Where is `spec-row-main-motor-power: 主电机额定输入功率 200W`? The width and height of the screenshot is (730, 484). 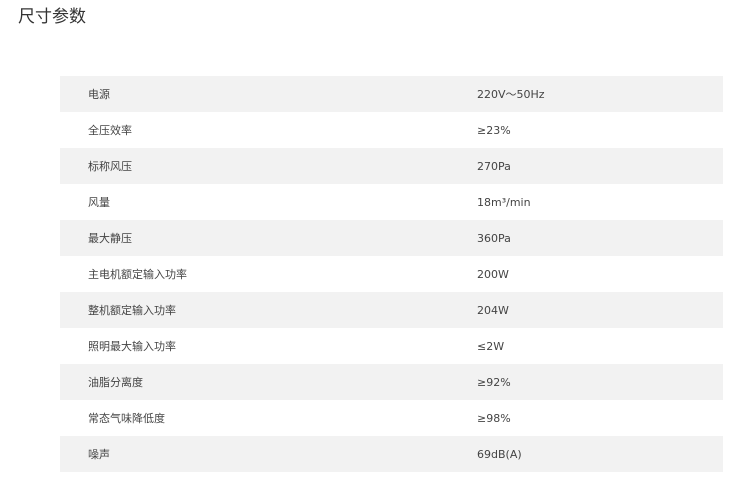 spec-row-main-motor-power: 主电机额定输入功率 200W is located at coordinates (391, 274).